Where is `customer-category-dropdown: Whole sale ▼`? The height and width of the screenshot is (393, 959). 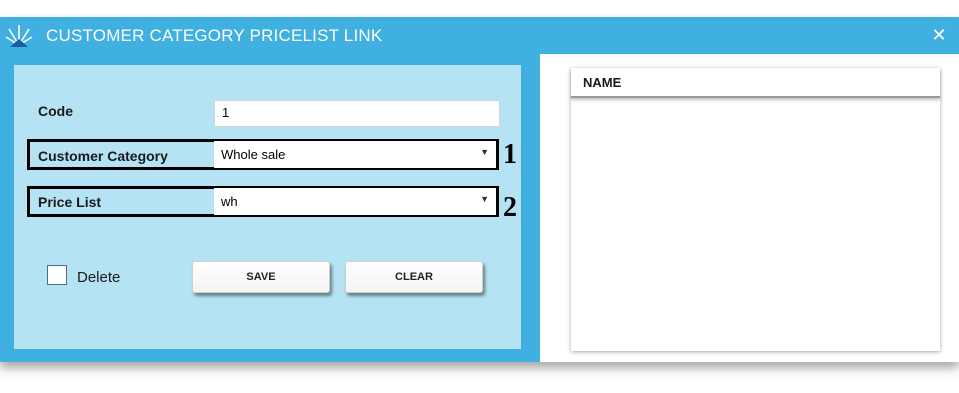
customer-category-dropdown: Whole sale ▼ is located at coordinates (355, 154).